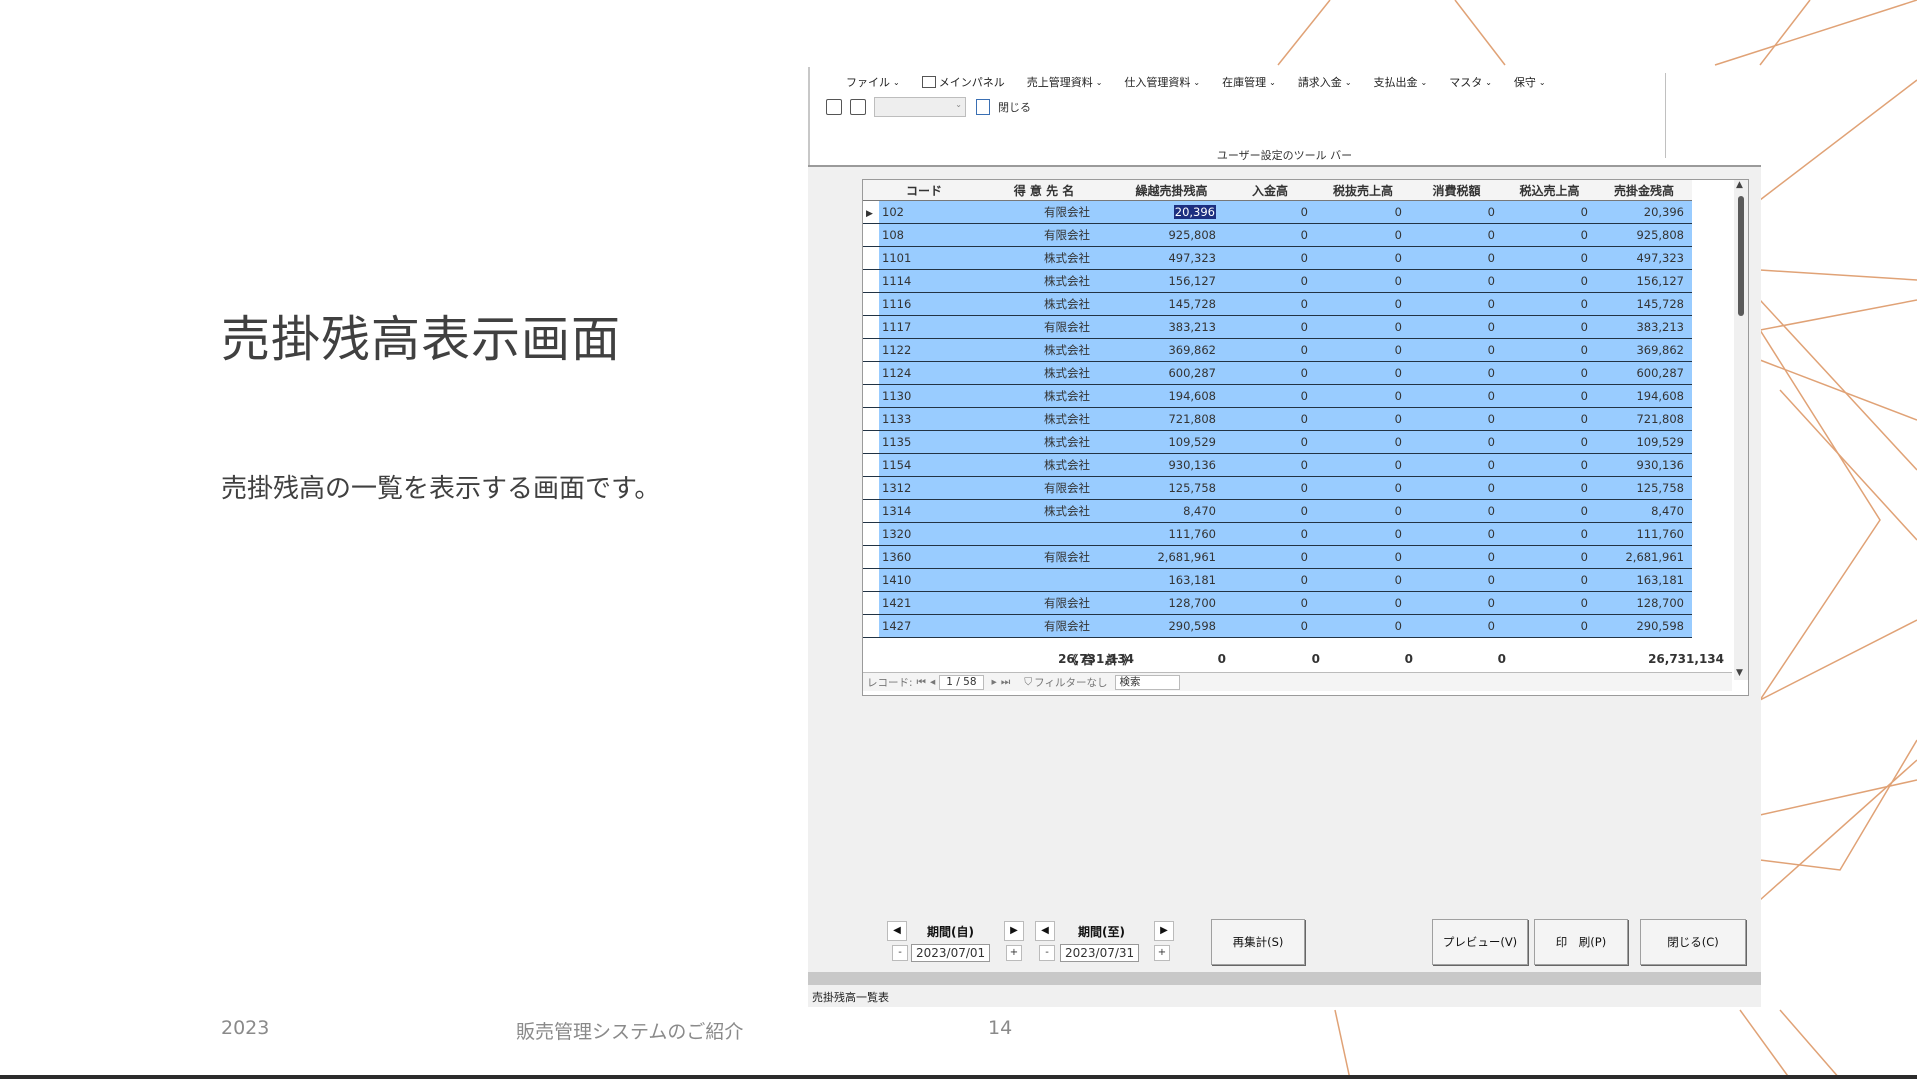 The height and width of the screenshot is (1079, 1917). Describe the element at coordinates (920, 107) in the screenshot. I see `toolbar-combo: ⌄` at that location.